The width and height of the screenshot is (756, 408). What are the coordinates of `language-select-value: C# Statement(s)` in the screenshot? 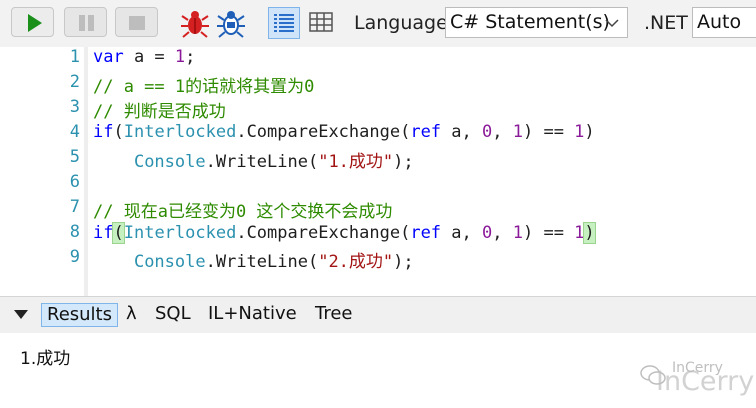 It's located at (530, 22).